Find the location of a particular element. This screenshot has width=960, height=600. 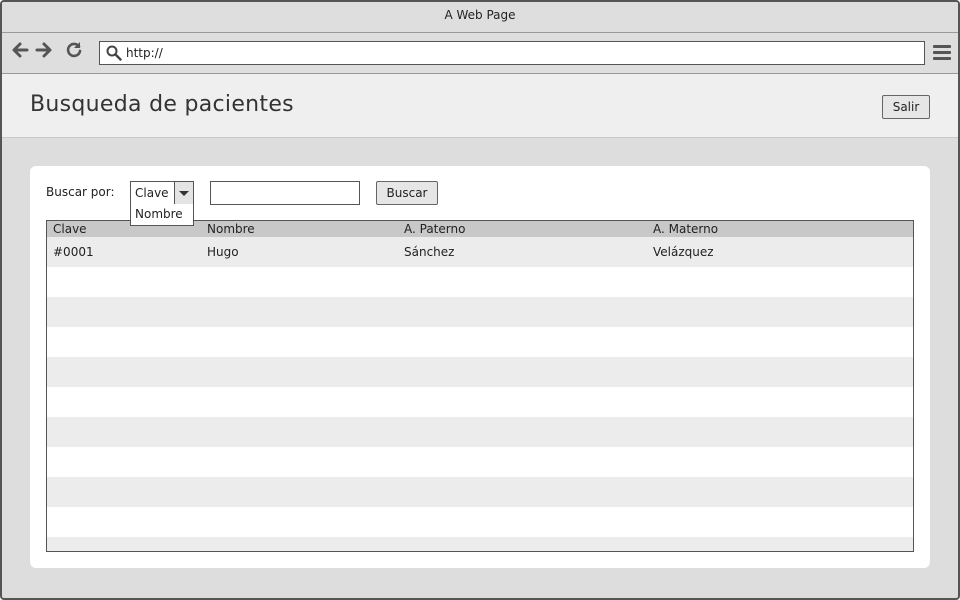

dropdown-option-nombre: Nombre is located at coordinates (159, 214).